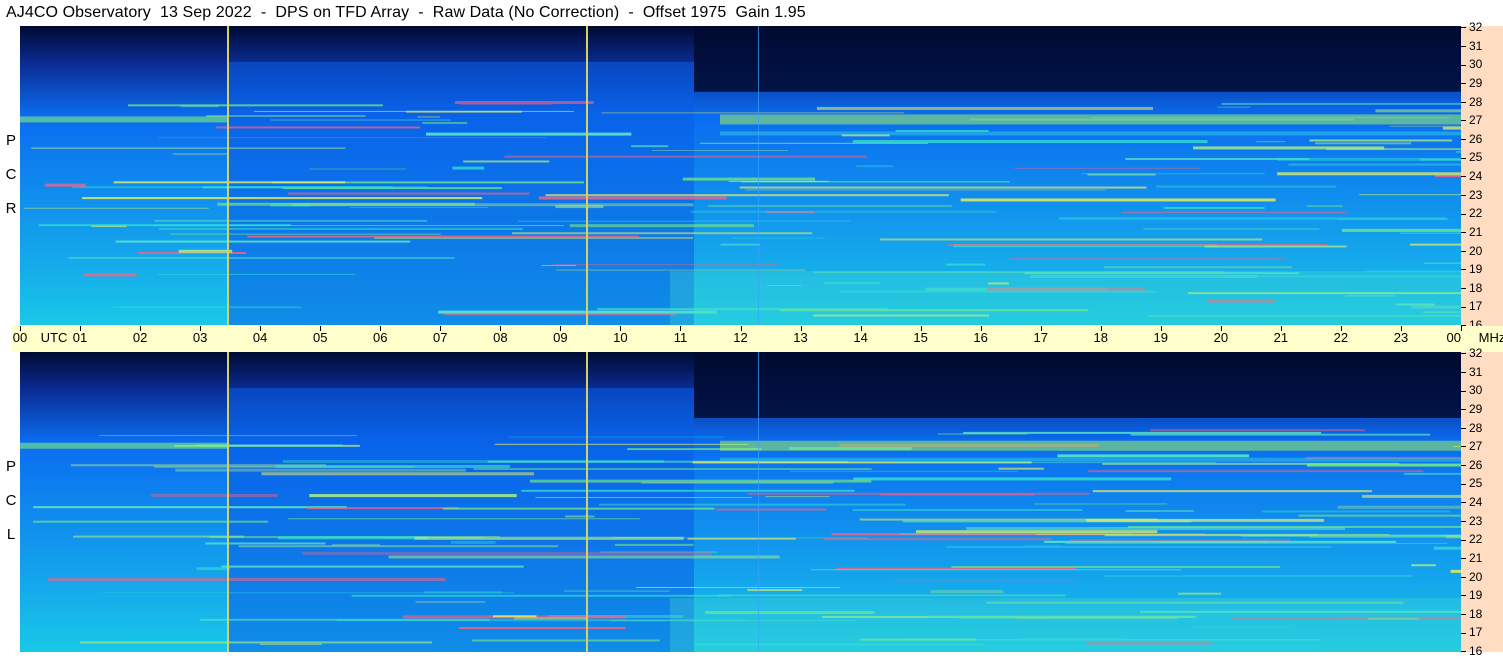 The width and height of the screenshot is (1503, 672). Describe the element at coordinates (228, 502) in the screenshot. I see `marker-line` at that location.